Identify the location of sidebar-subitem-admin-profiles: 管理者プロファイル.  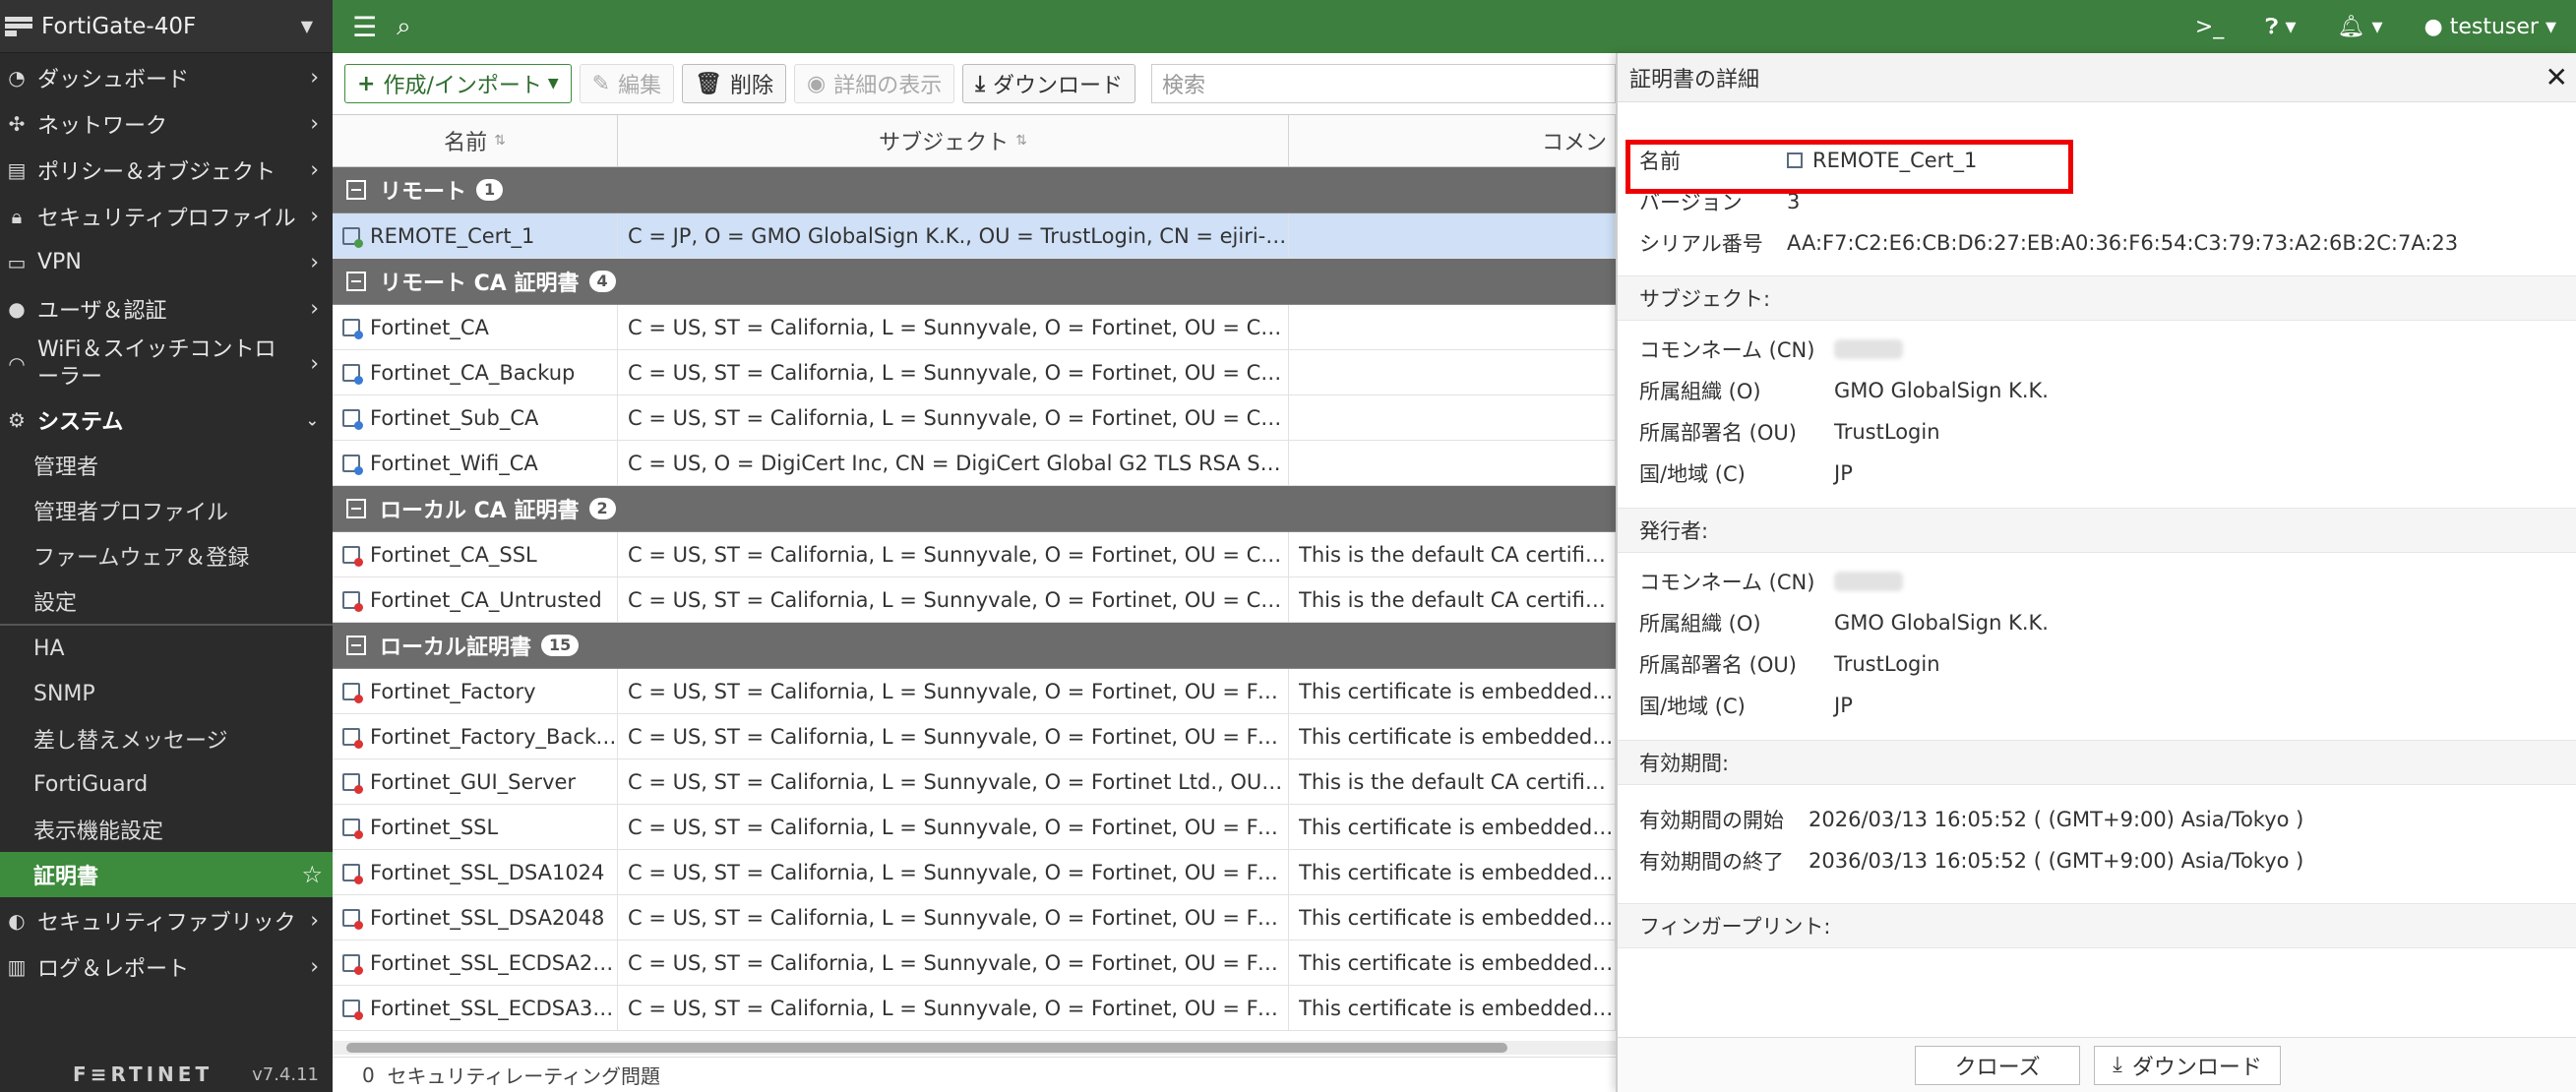
(166, 510).